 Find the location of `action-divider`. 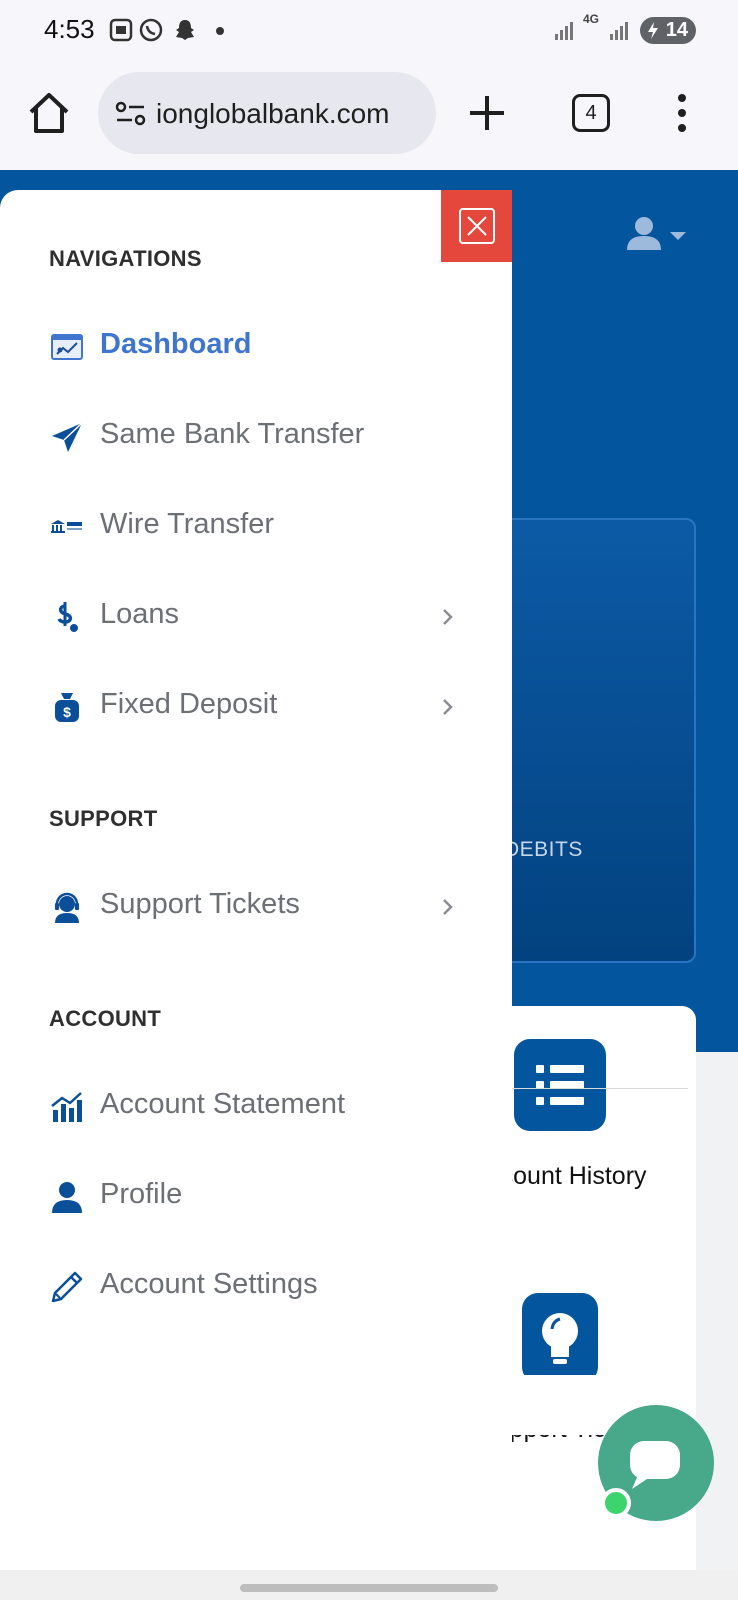

action-divider is located at coordinates (594, 1088).